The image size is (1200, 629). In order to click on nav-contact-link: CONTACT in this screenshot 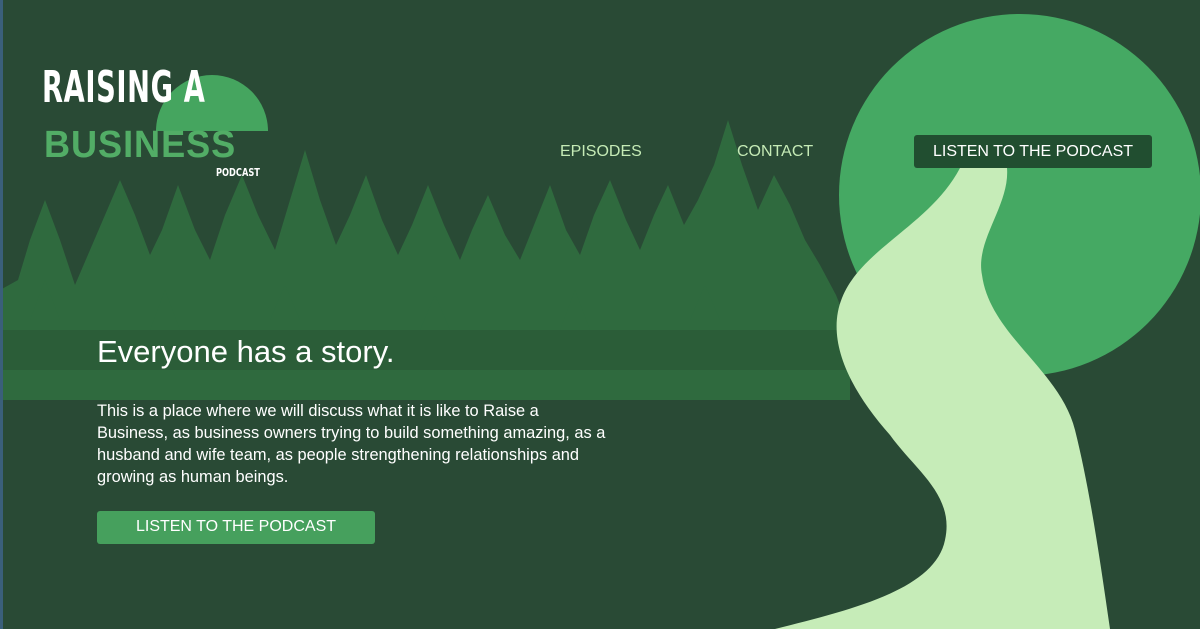, I will do `click(775, 152)`.